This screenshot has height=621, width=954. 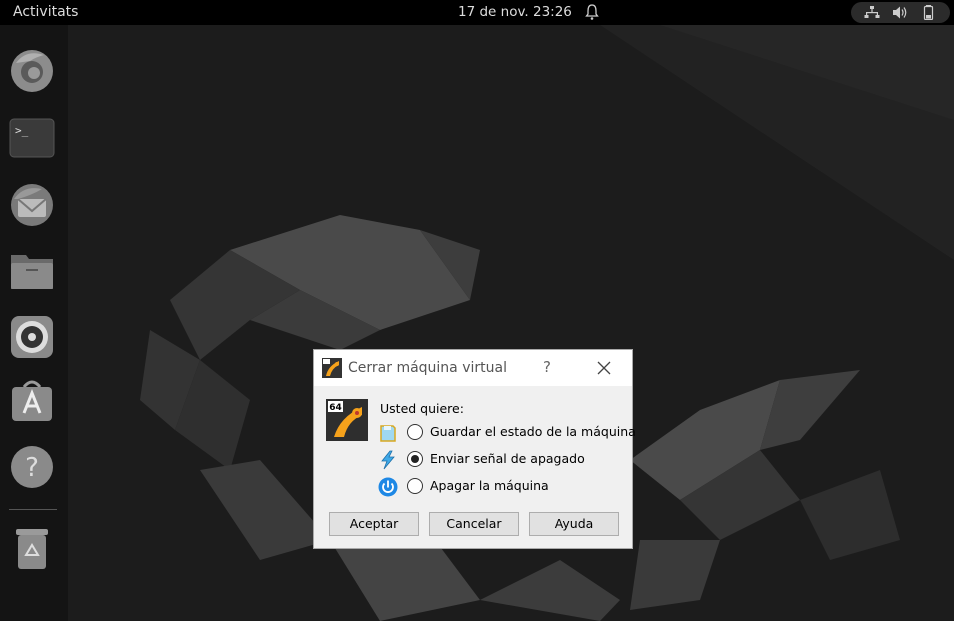 I want to click on terminal-prompt: >_, so click(x=22, y=130).